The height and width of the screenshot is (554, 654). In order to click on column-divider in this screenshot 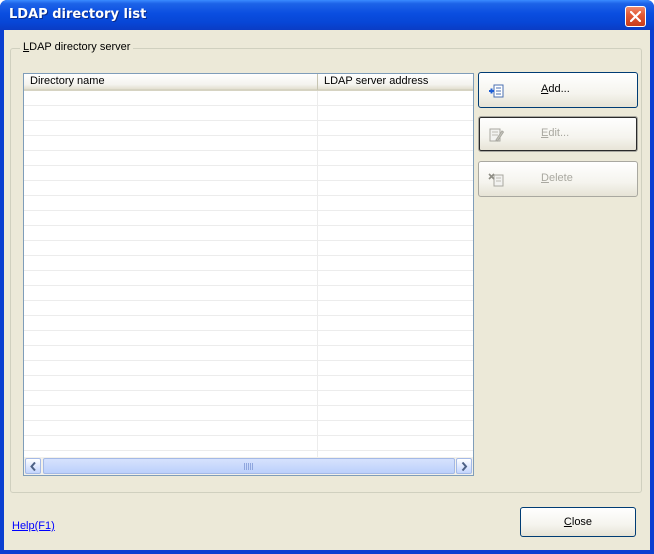, I will do `click(317, 274)`.